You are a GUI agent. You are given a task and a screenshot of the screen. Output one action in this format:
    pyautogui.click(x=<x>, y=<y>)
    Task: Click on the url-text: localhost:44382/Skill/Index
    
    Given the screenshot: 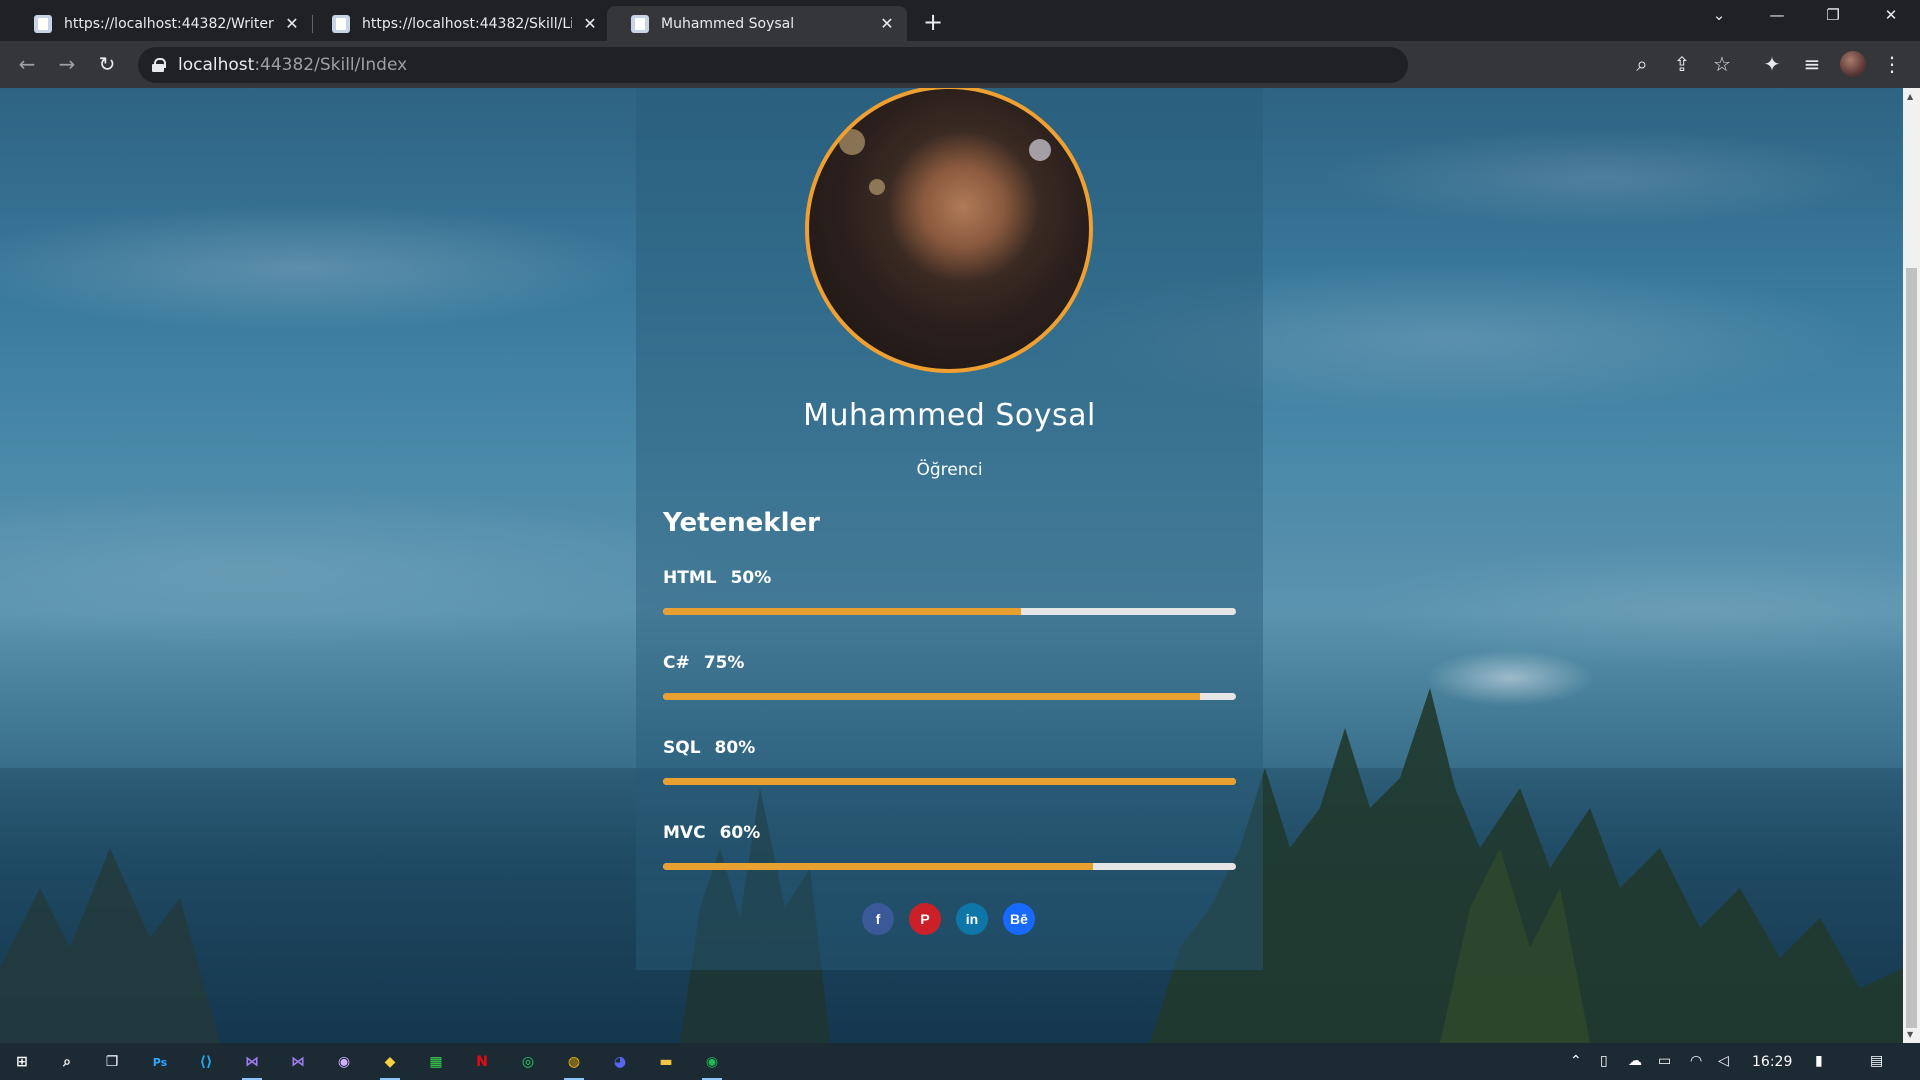 What is the action you would take?
    pyautogui.click(x=293, y=65)
    